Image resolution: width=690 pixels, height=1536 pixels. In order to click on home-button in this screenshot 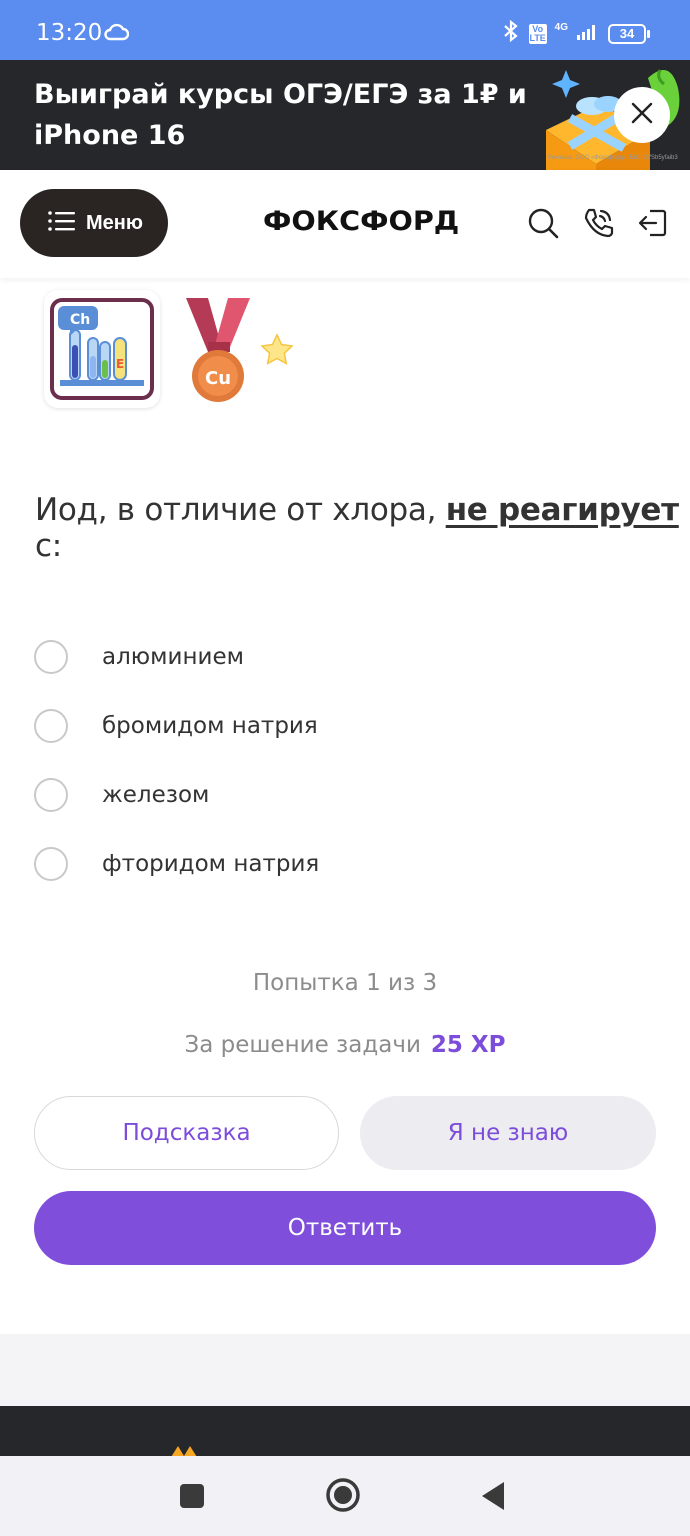, I will do `click(343, 1497)`.